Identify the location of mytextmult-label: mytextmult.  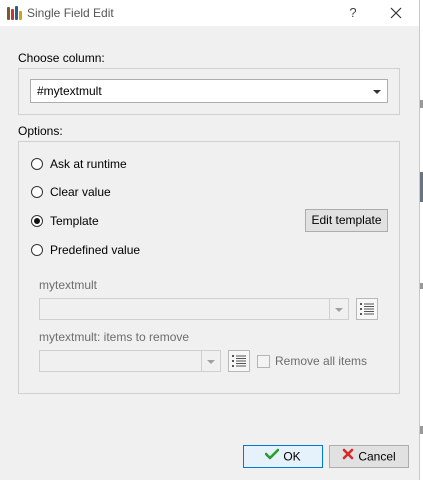
(68, 285).